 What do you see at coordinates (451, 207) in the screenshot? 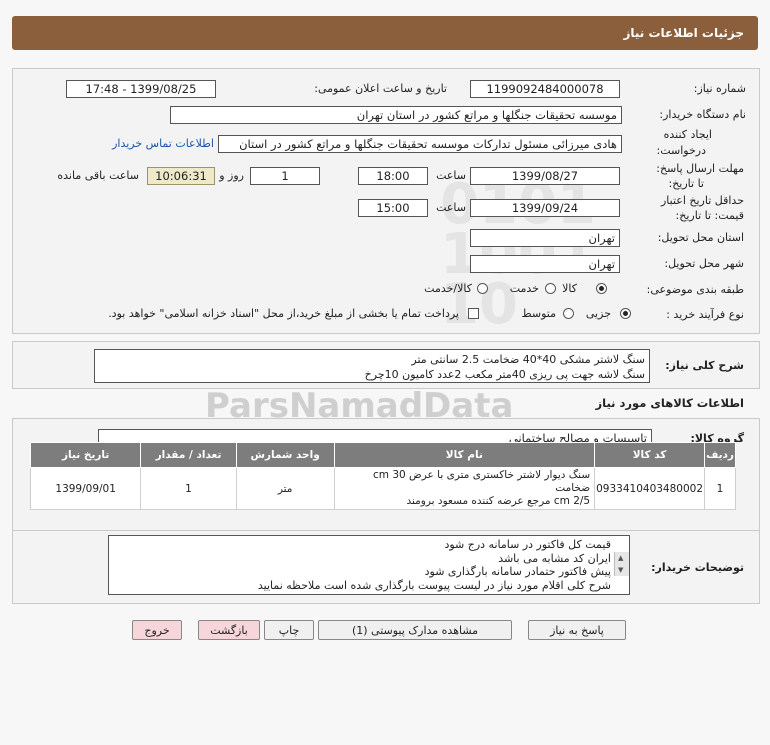
I see `validity-time-label: ساعت` at bounding box center [451, 207].